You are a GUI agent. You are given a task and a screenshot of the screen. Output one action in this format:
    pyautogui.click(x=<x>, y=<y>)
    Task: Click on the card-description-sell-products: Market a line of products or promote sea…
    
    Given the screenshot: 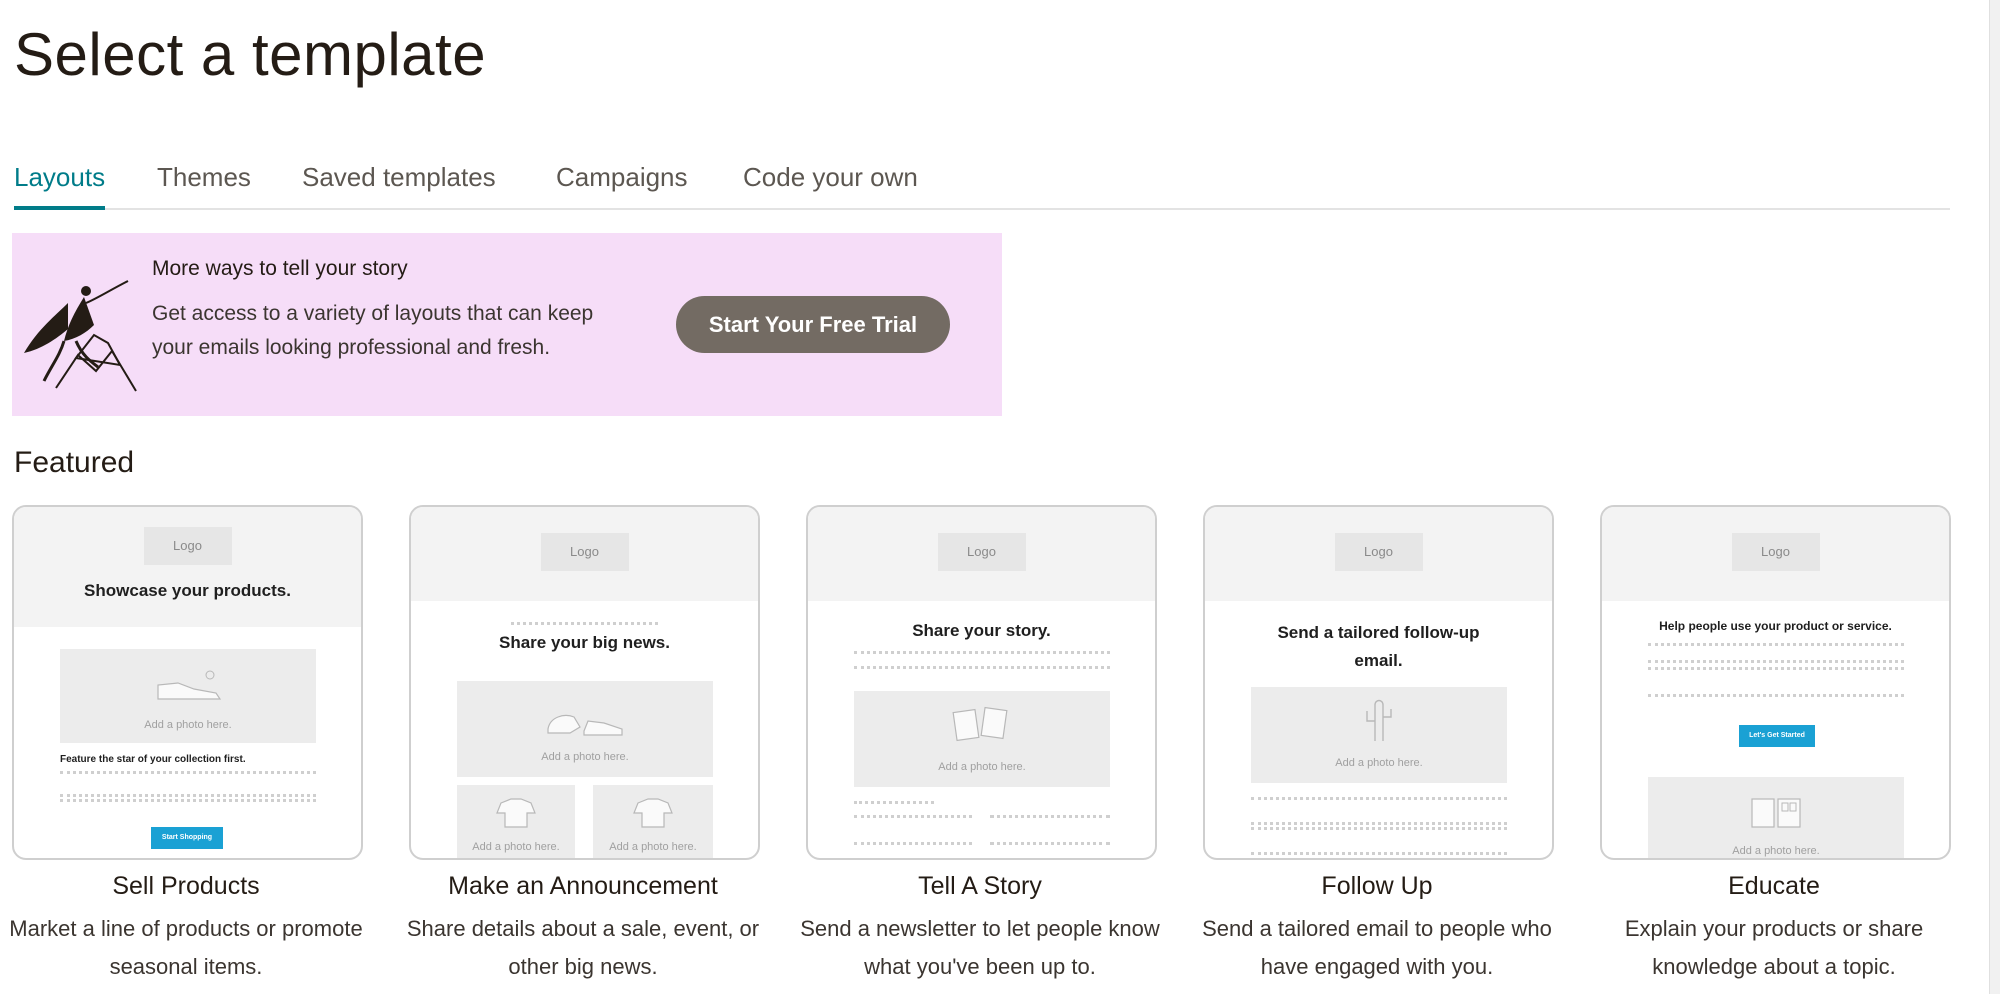 What is the action you would take?
    pyautogui.click(x=186, y=947)
    